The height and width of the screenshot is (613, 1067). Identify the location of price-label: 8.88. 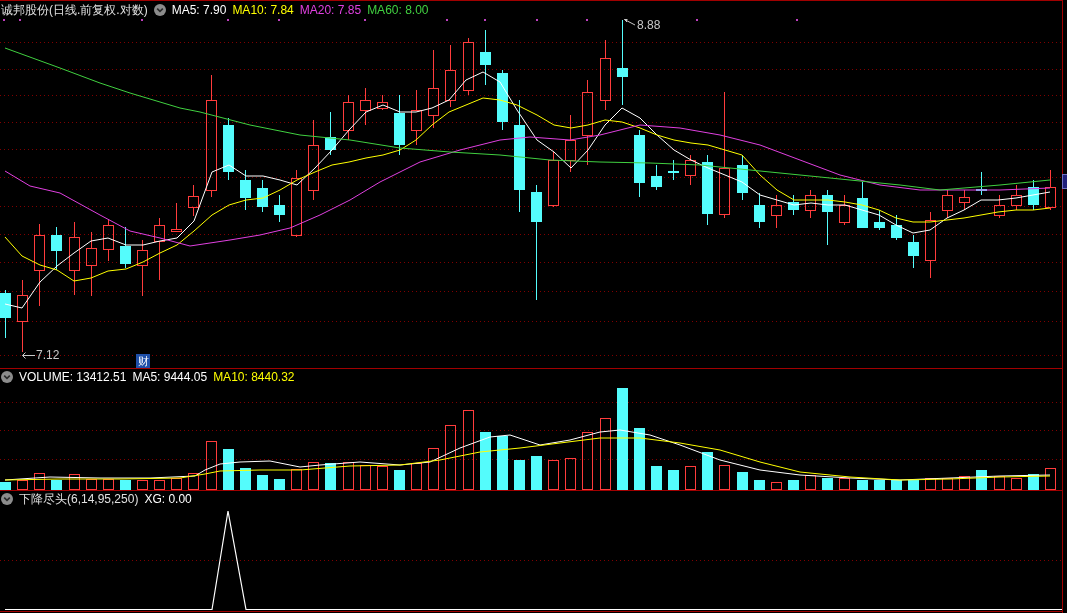
(649, 25).